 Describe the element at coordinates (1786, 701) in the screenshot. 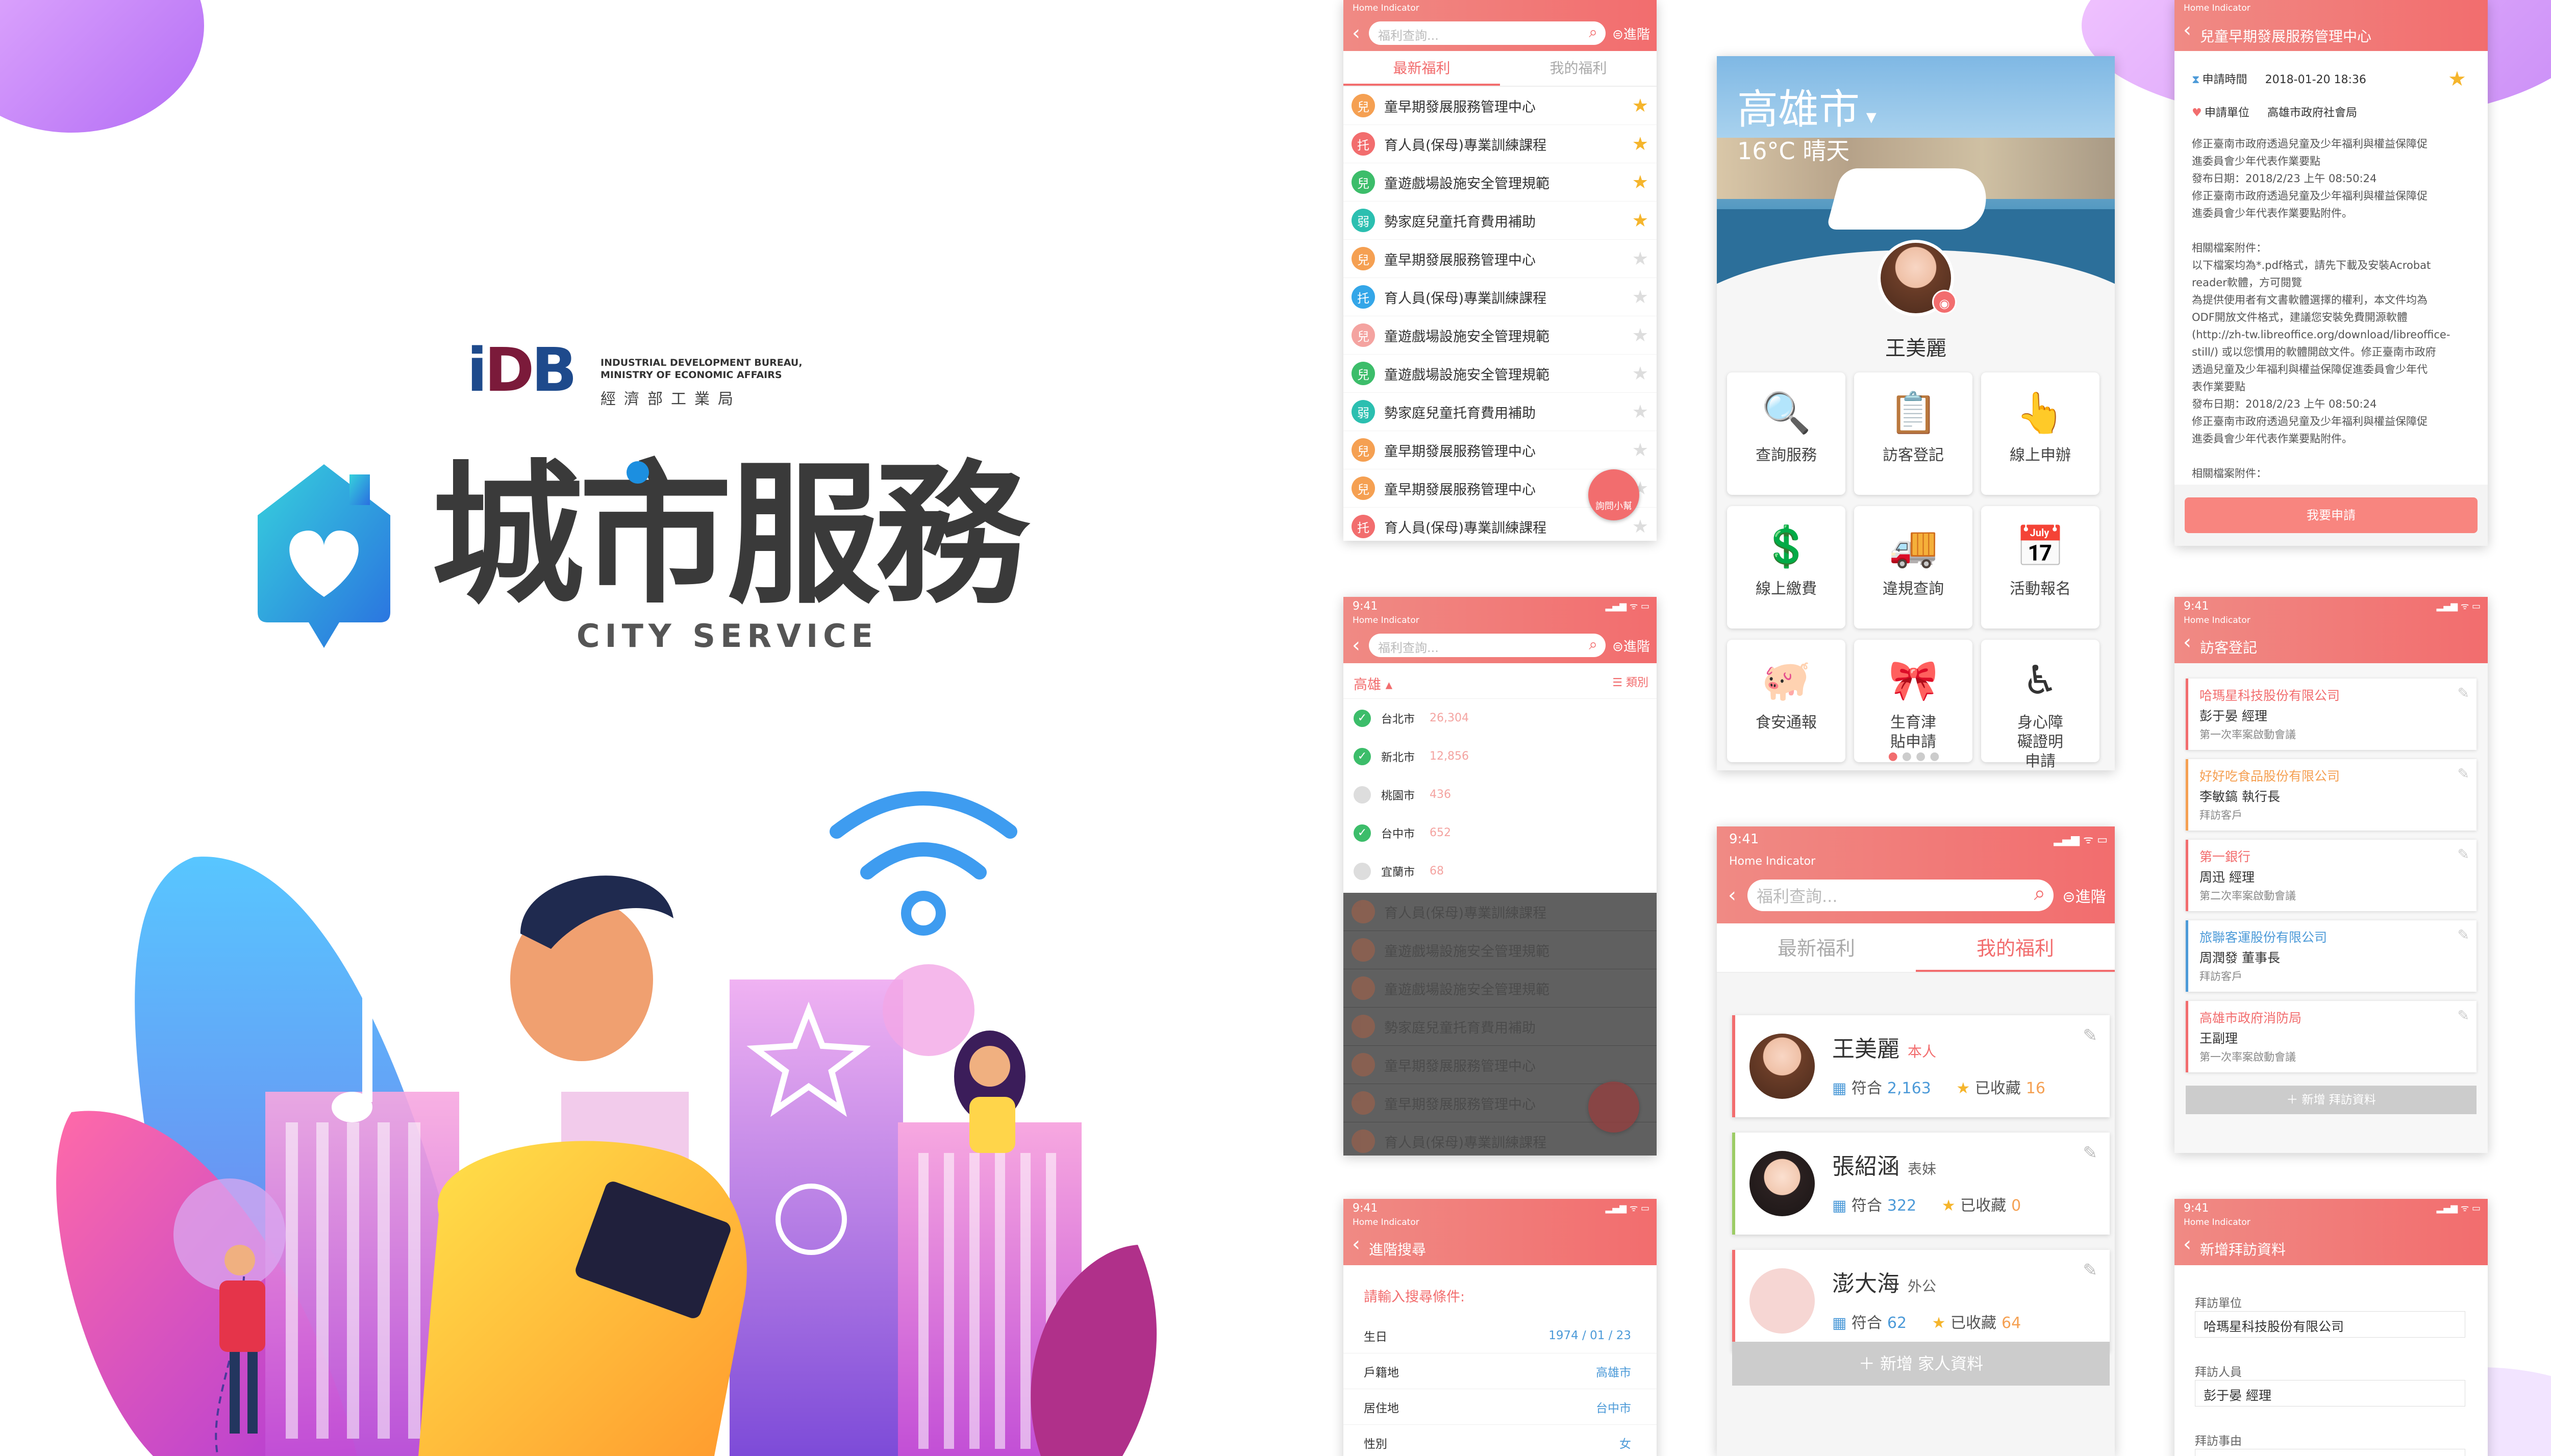

I see `service-tile: 🐖 食安通報` at that location.